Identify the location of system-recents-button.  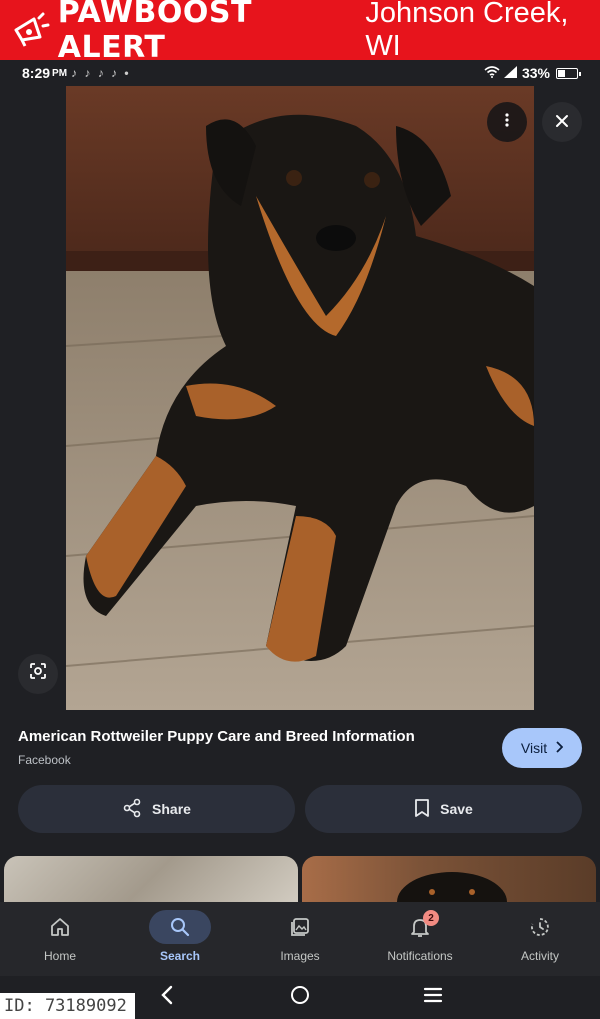
(433, 998).